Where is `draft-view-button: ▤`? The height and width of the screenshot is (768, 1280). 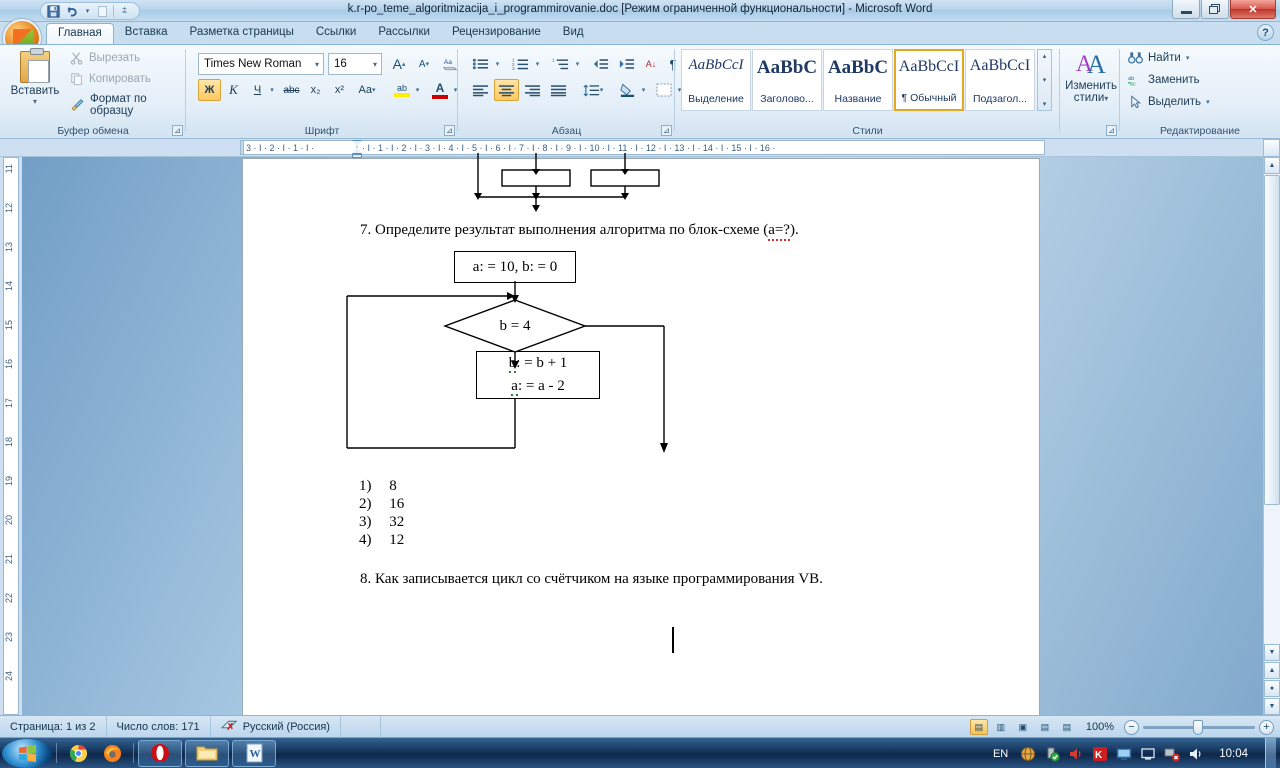
draft-view-button: ▤ is located at coordinates (1067, 727).